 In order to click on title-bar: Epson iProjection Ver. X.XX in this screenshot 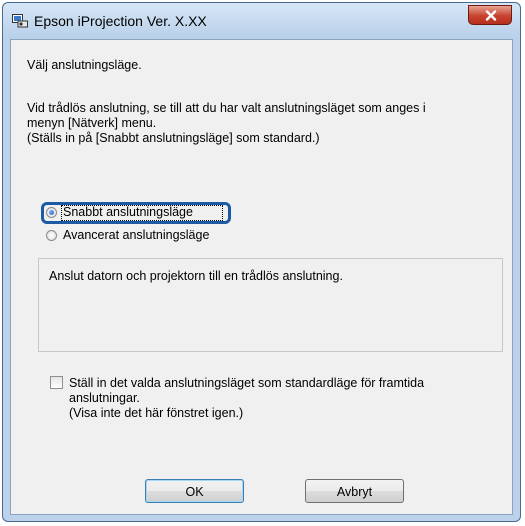, I will do `click(261, 21)`.